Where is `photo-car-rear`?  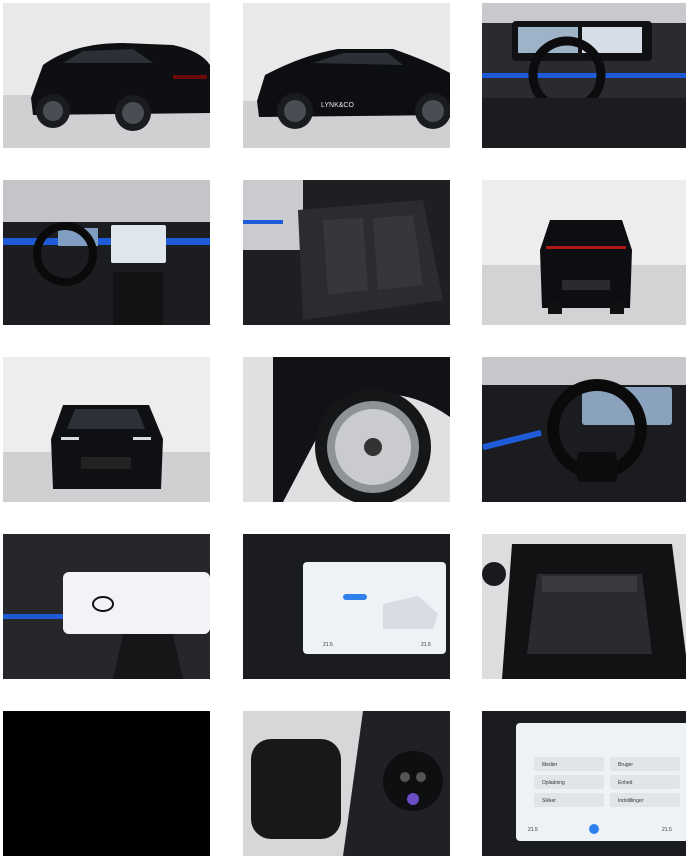
photo-car-rear is located at coordinates (584, 252).